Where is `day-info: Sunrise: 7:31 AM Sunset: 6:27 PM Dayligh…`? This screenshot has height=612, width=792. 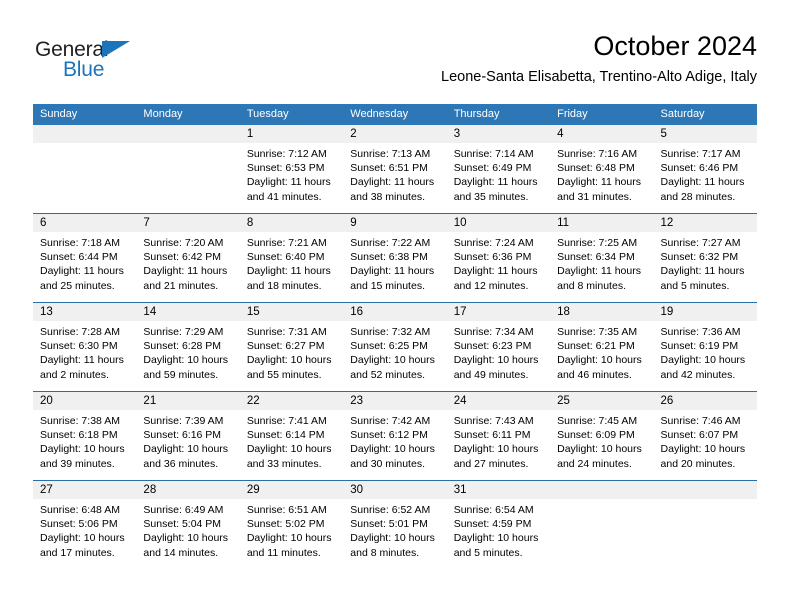
day-info: Sunrise: 7:31 AM Sunset: 6:27 PM Dayligh… is located at coordinates (291, 351).